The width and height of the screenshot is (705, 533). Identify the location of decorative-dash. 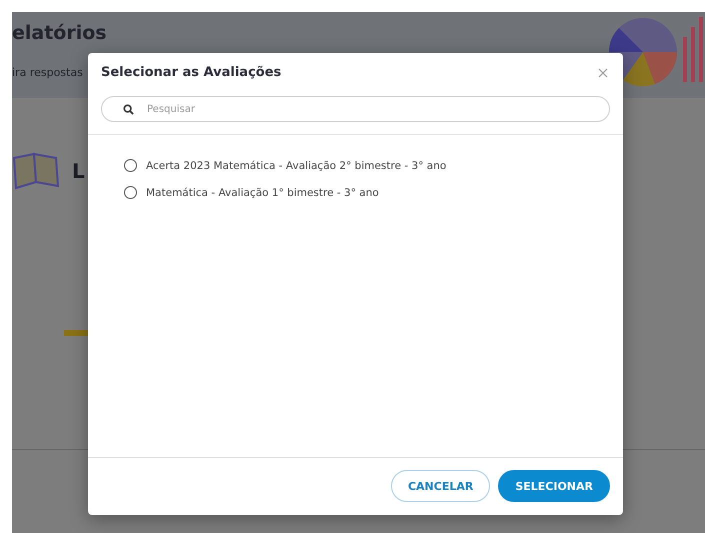
(77, 333).